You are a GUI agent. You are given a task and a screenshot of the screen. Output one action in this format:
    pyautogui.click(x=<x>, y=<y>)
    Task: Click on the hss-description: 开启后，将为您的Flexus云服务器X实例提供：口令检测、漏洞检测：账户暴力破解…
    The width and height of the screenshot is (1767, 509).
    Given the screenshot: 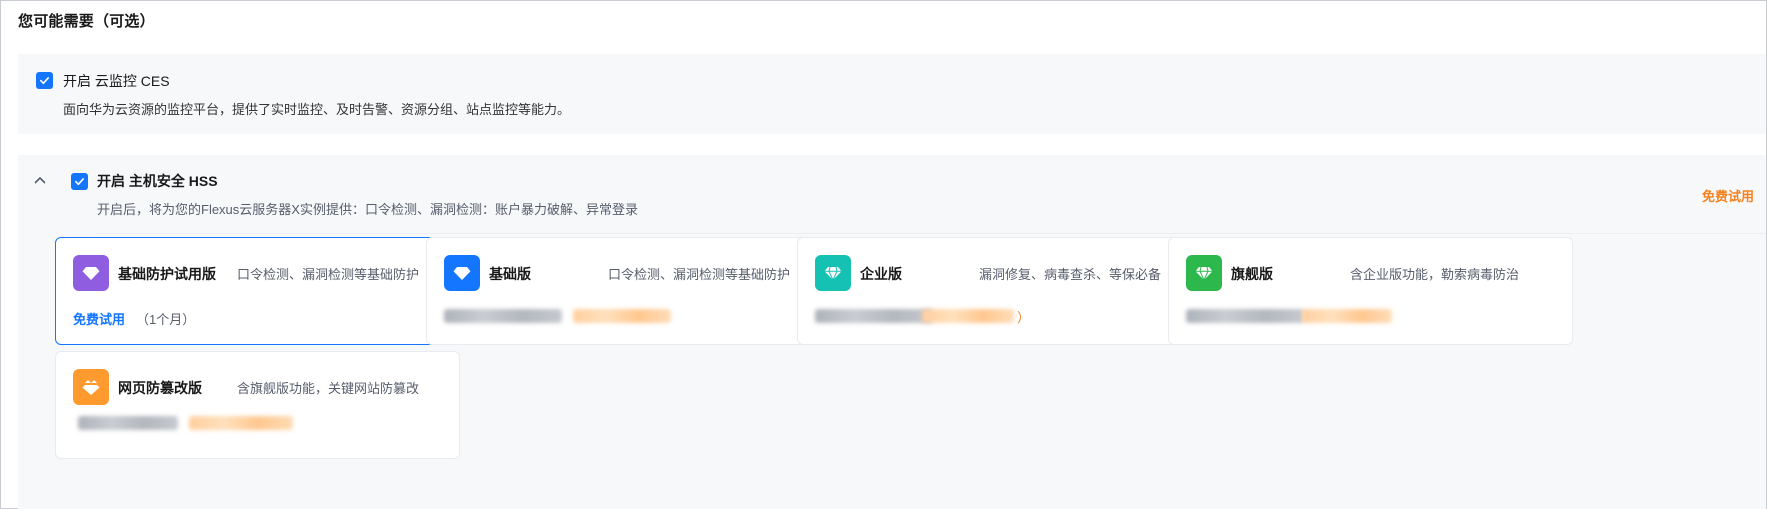 What is the action you would take?
    pyautogui.click(x=367, y=209)
    